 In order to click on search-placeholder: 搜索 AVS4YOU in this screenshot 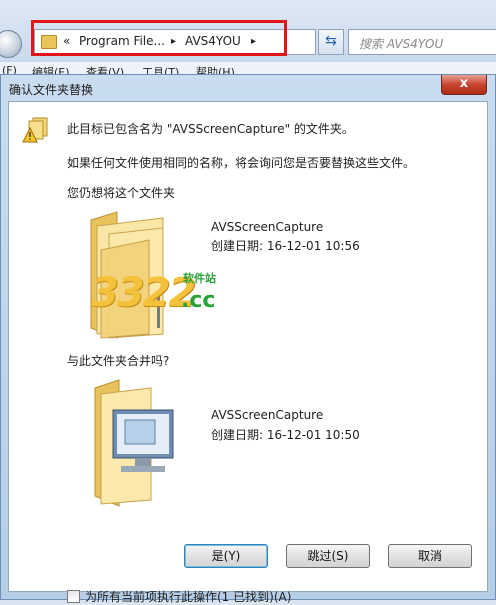, I will do `click(401, 44)`.